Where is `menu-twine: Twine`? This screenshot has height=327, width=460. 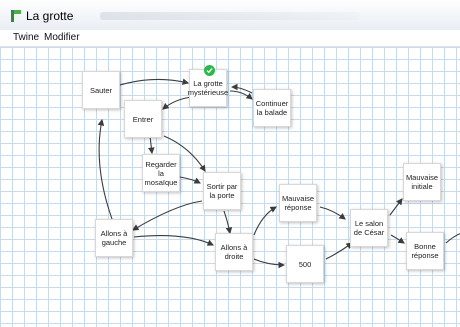 menu-twine: Twine is located at coordinates (26, 37).